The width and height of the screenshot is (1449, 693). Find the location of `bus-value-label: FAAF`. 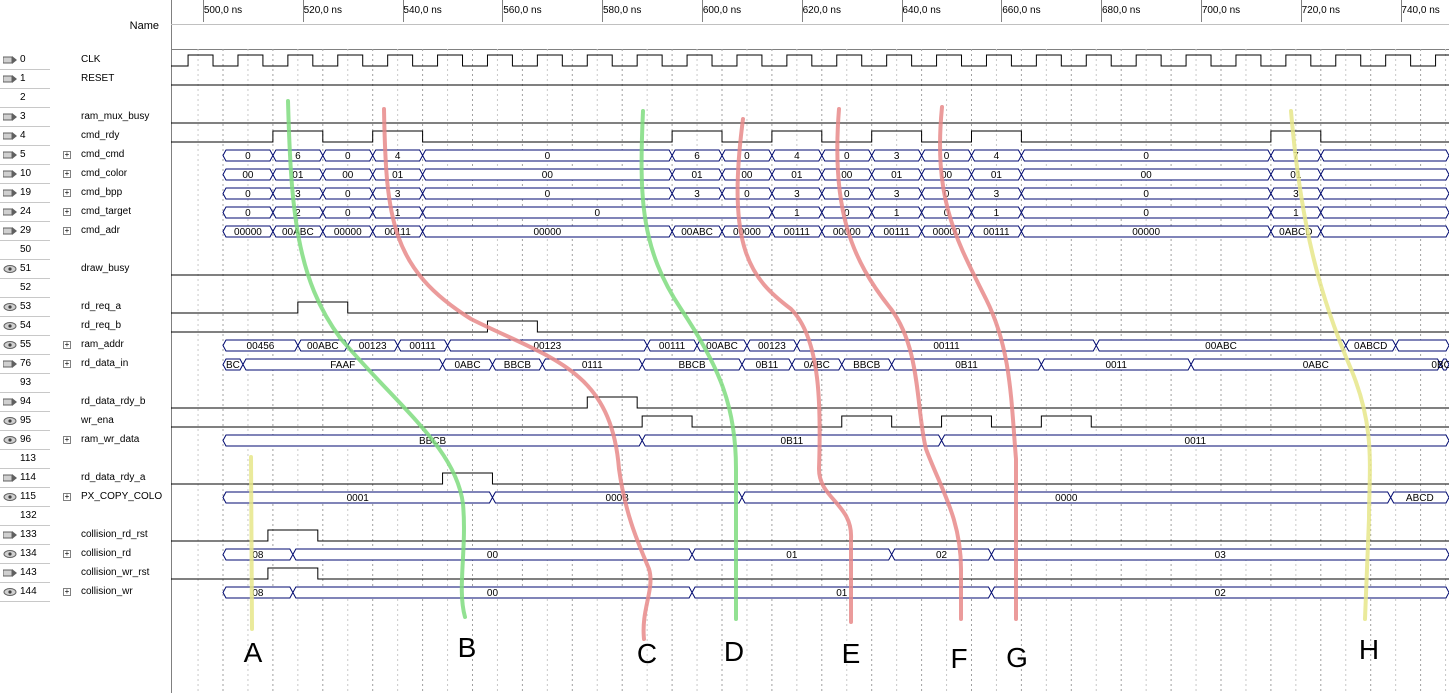

bus-value-label: FAAF is located at coordinates (342, 365).